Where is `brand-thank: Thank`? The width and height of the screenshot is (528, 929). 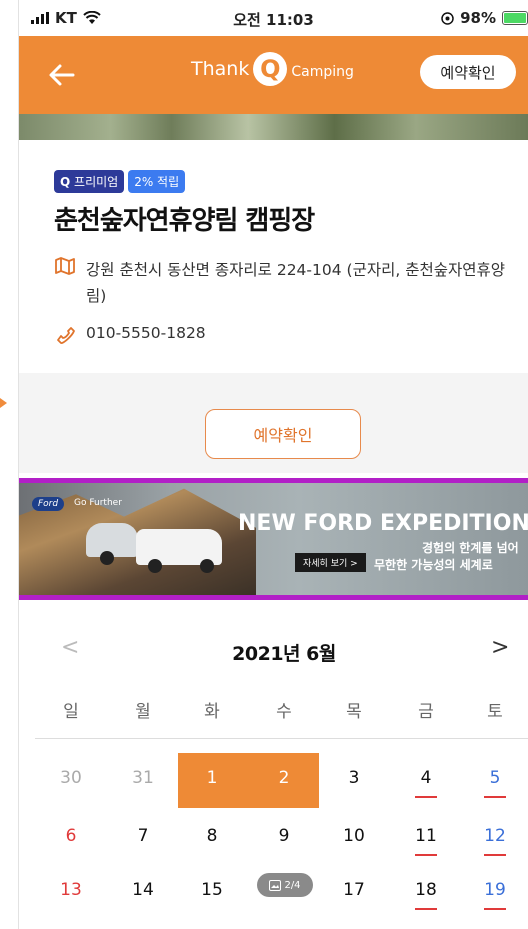 brand-thank: Thank is located at coordinates (220, 69).